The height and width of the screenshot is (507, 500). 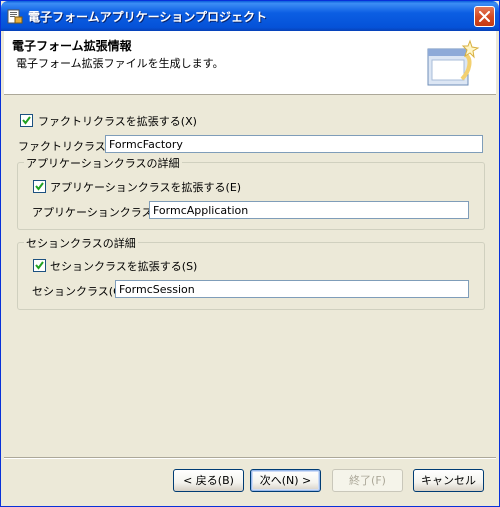 I want to click on app-icon, so click(x=15, y=16).